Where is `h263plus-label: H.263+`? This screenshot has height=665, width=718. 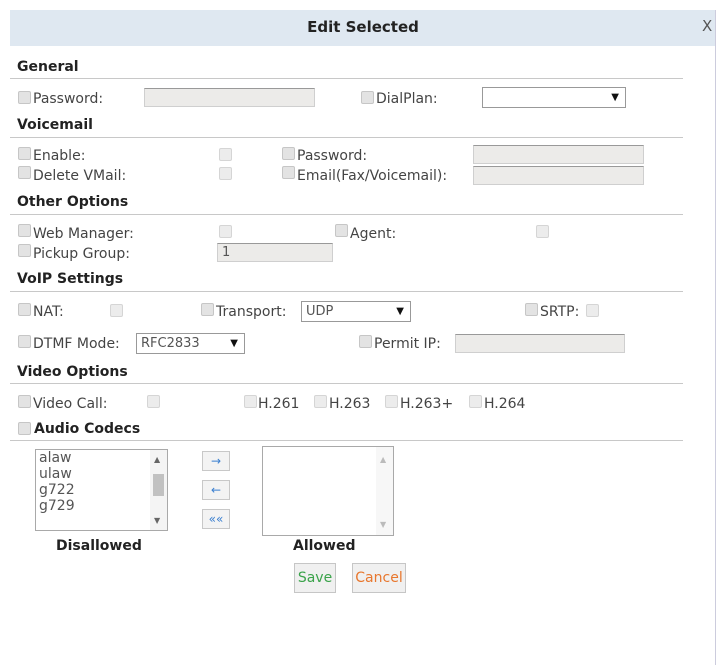 h263plus-label: H.263+ is located at coordinates (427, 404).